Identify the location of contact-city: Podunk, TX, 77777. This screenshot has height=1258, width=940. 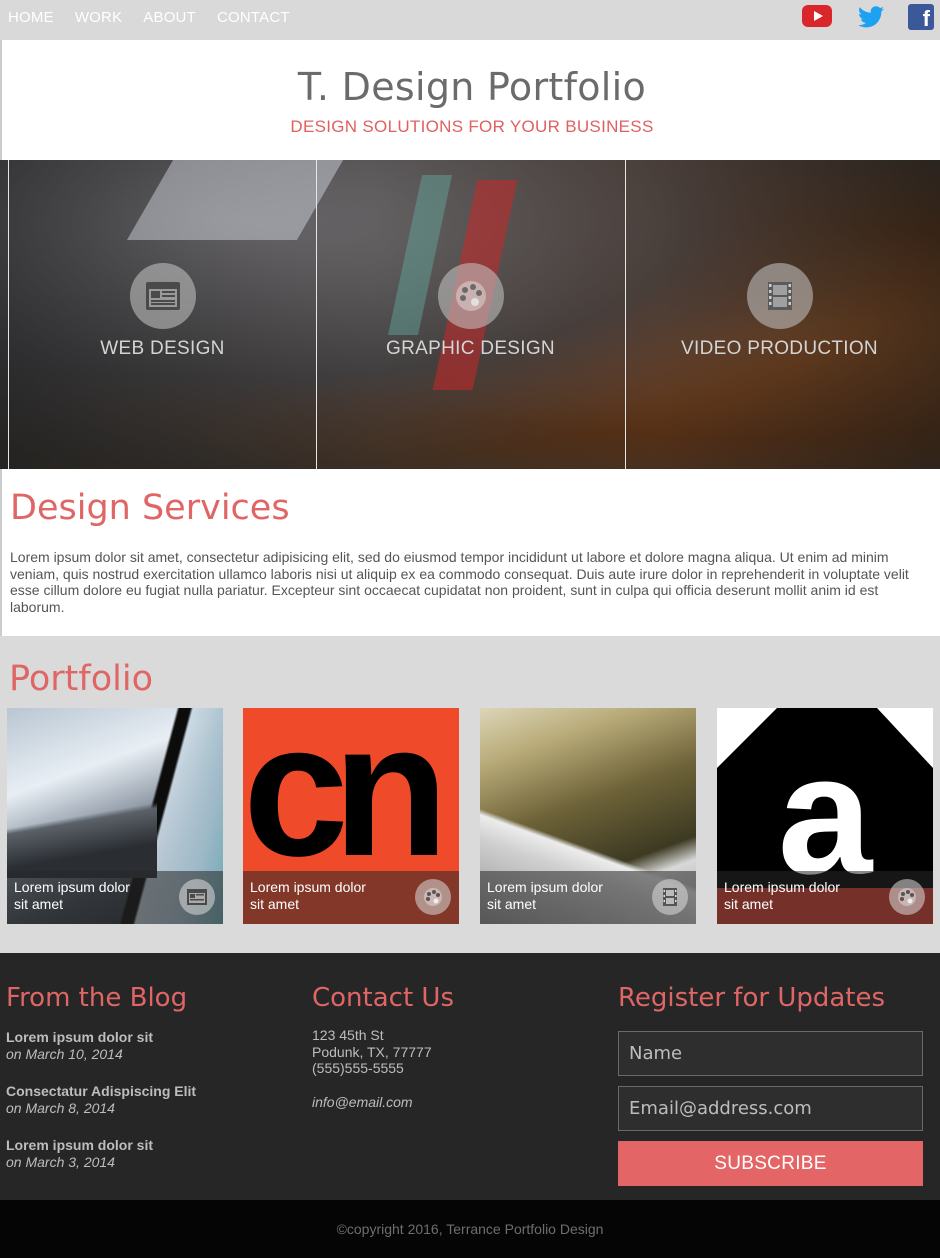
(372, 1051).